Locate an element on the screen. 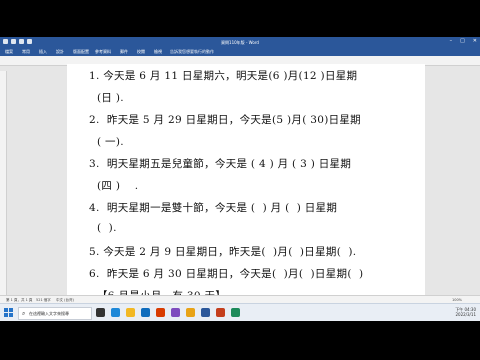 The height and width of the screenshot is (360, 480). system-tray: 下午 04:30 2022/3/11 is located at coordinates (465, 312).